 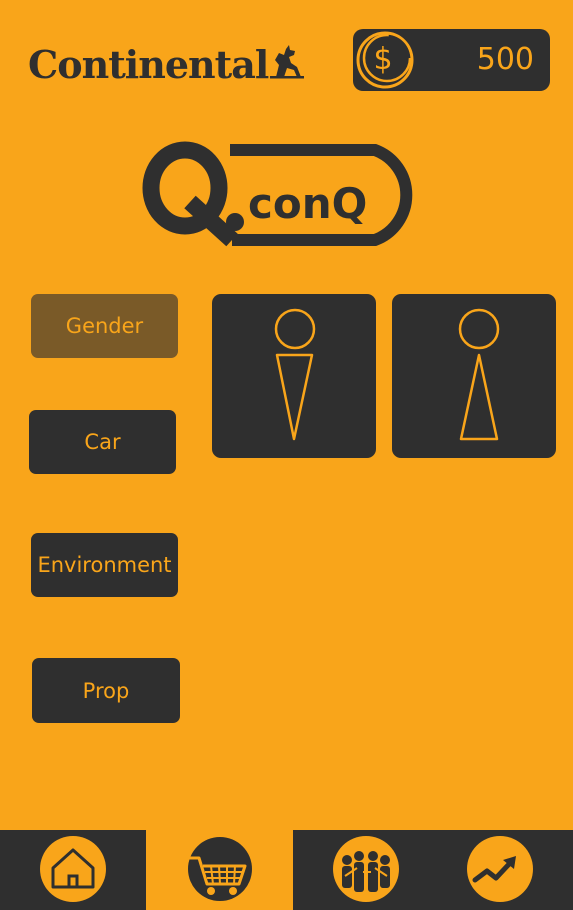 I want to click on trending-up-icon, so click(x=500, y=869).